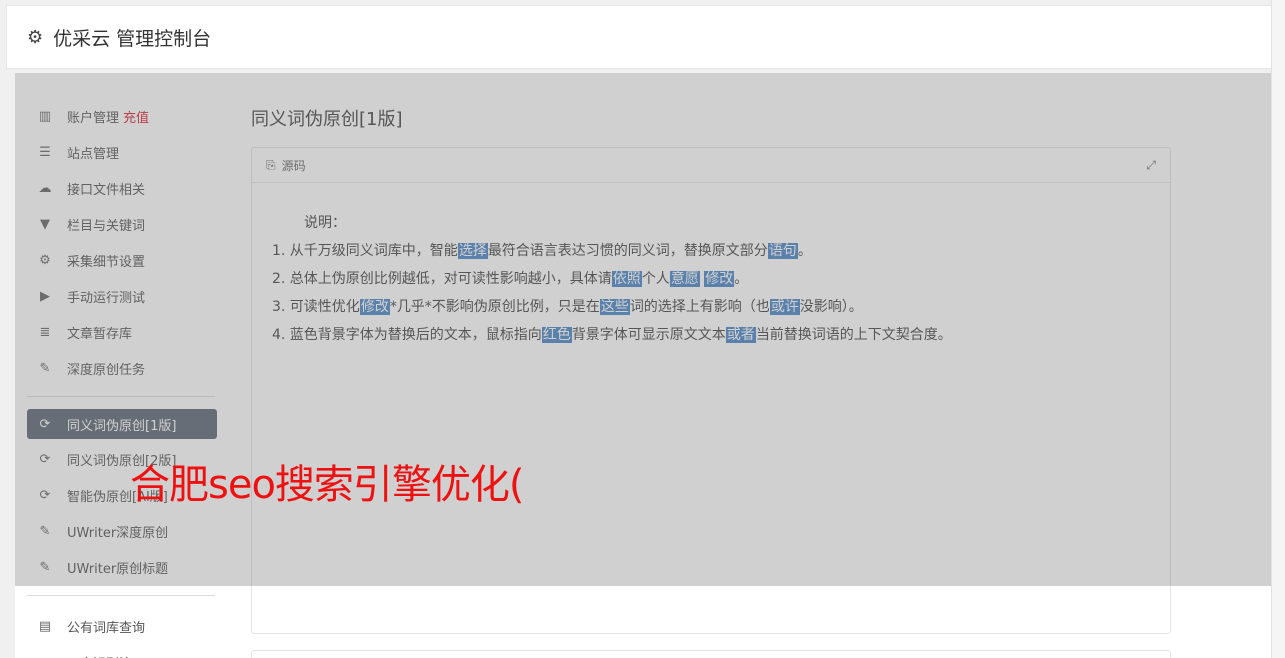 This screenshot has height=658, width=1285. I want to click on replaced-word: 红色, so click(556, 335).